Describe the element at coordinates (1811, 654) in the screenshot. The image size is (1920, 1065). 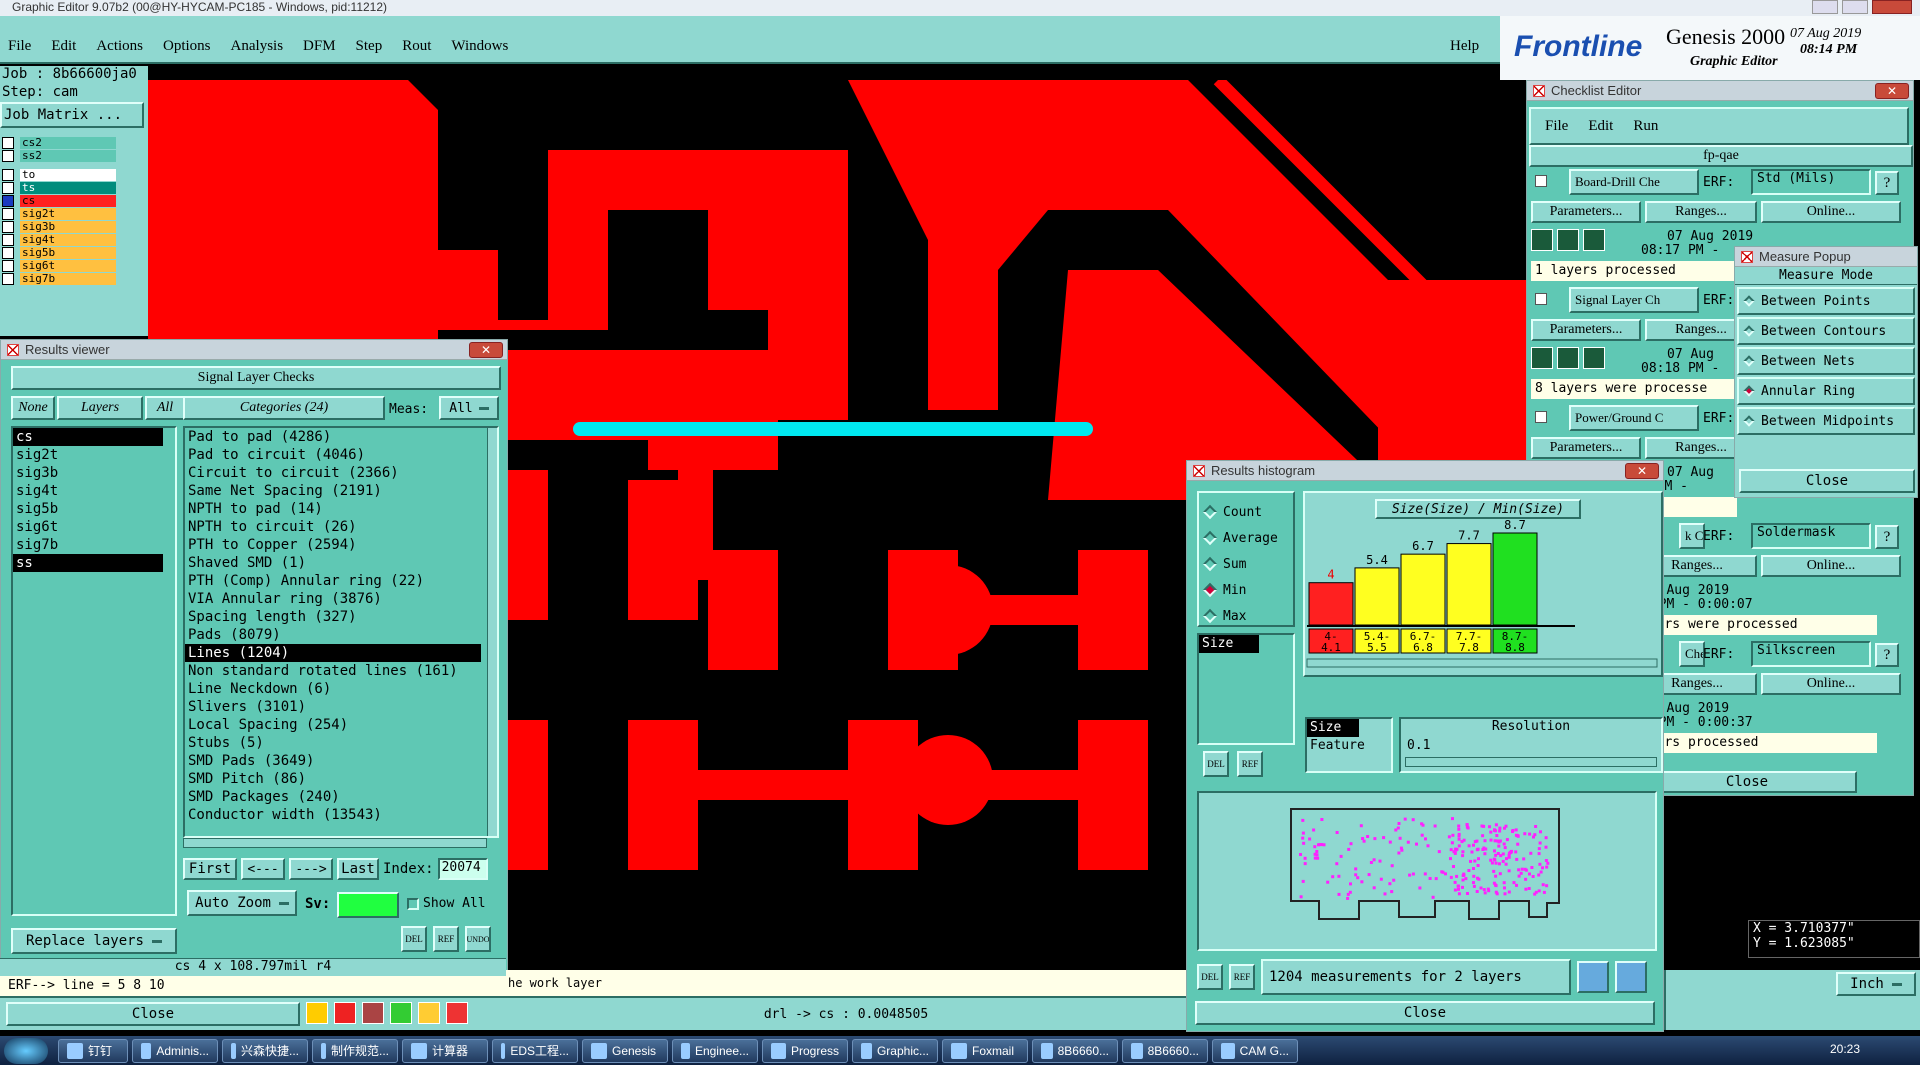
I see `erf-field: Silkscreen` at that location.